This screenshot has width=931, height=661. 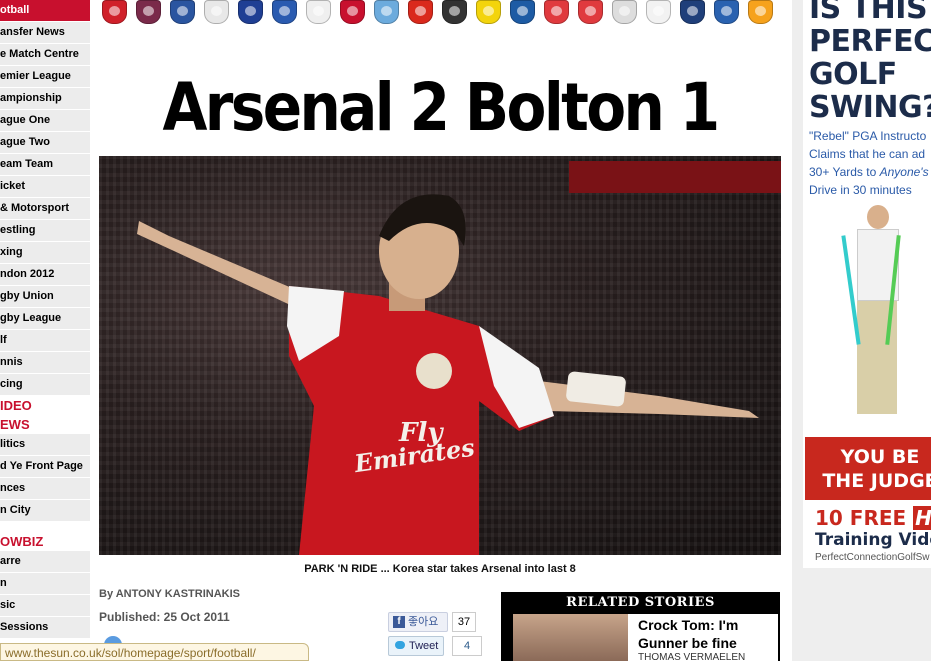 I want to click on article-byline: By ANTONY KASTRINAKIS, so click(x=169, y=594).